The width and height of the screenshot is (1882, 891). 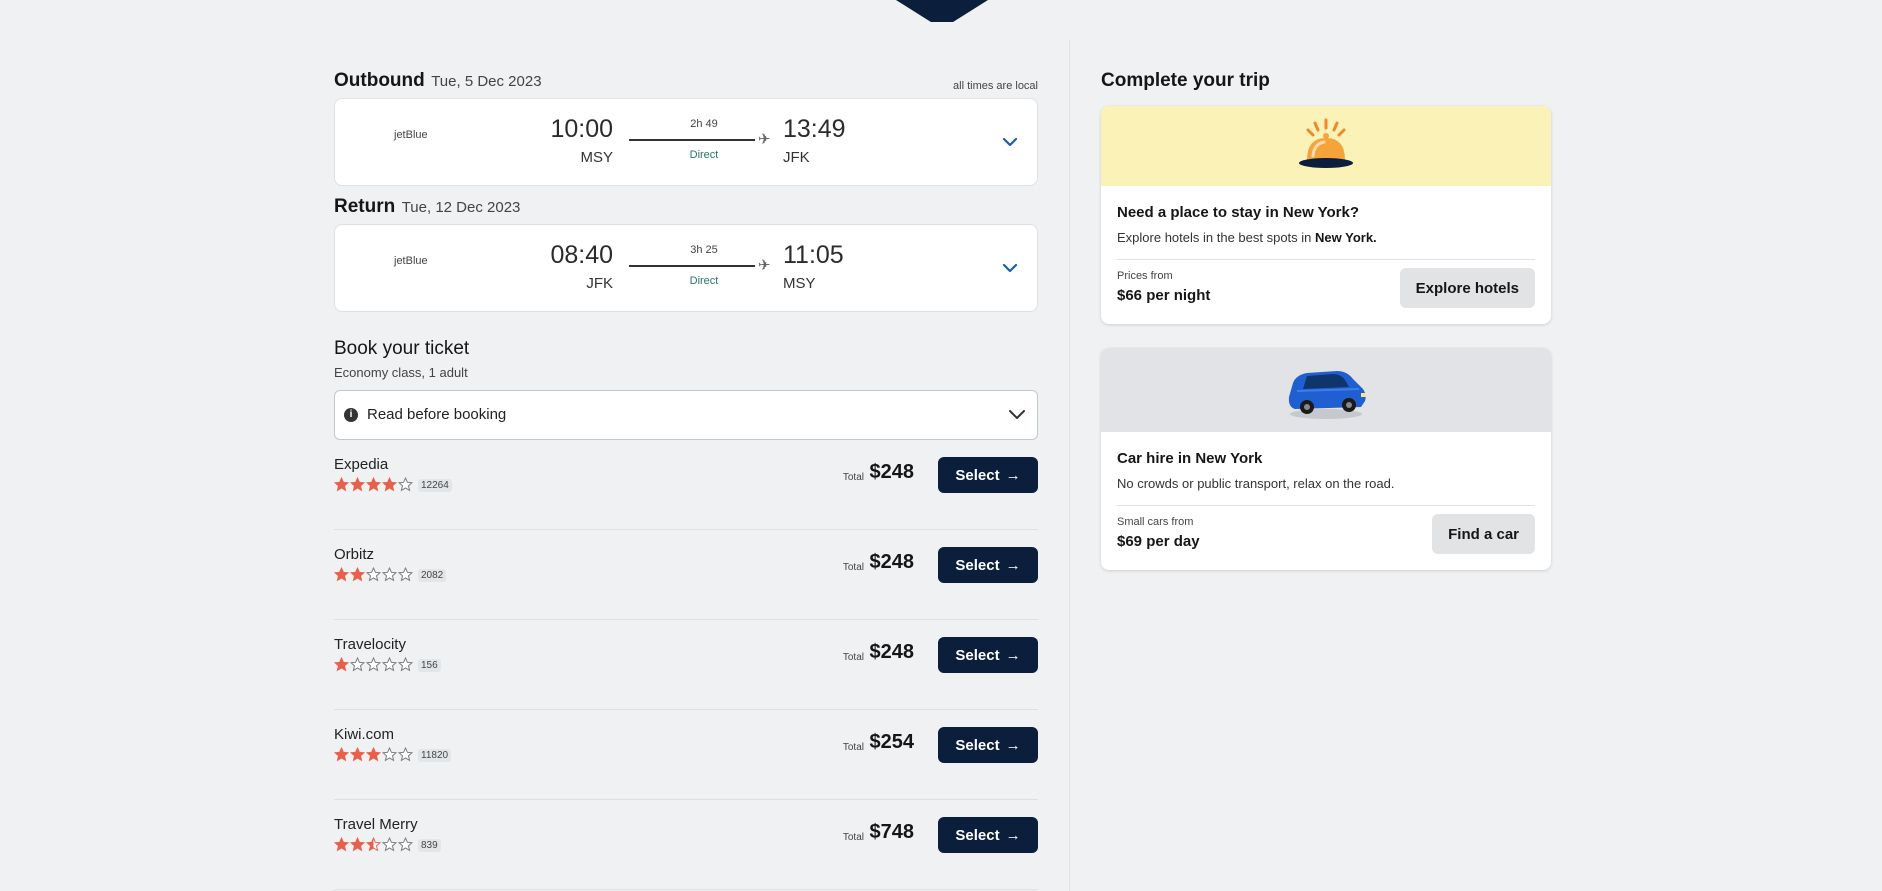 I want to click on provider-name: Travel Merry, so click(x=376, y=824).